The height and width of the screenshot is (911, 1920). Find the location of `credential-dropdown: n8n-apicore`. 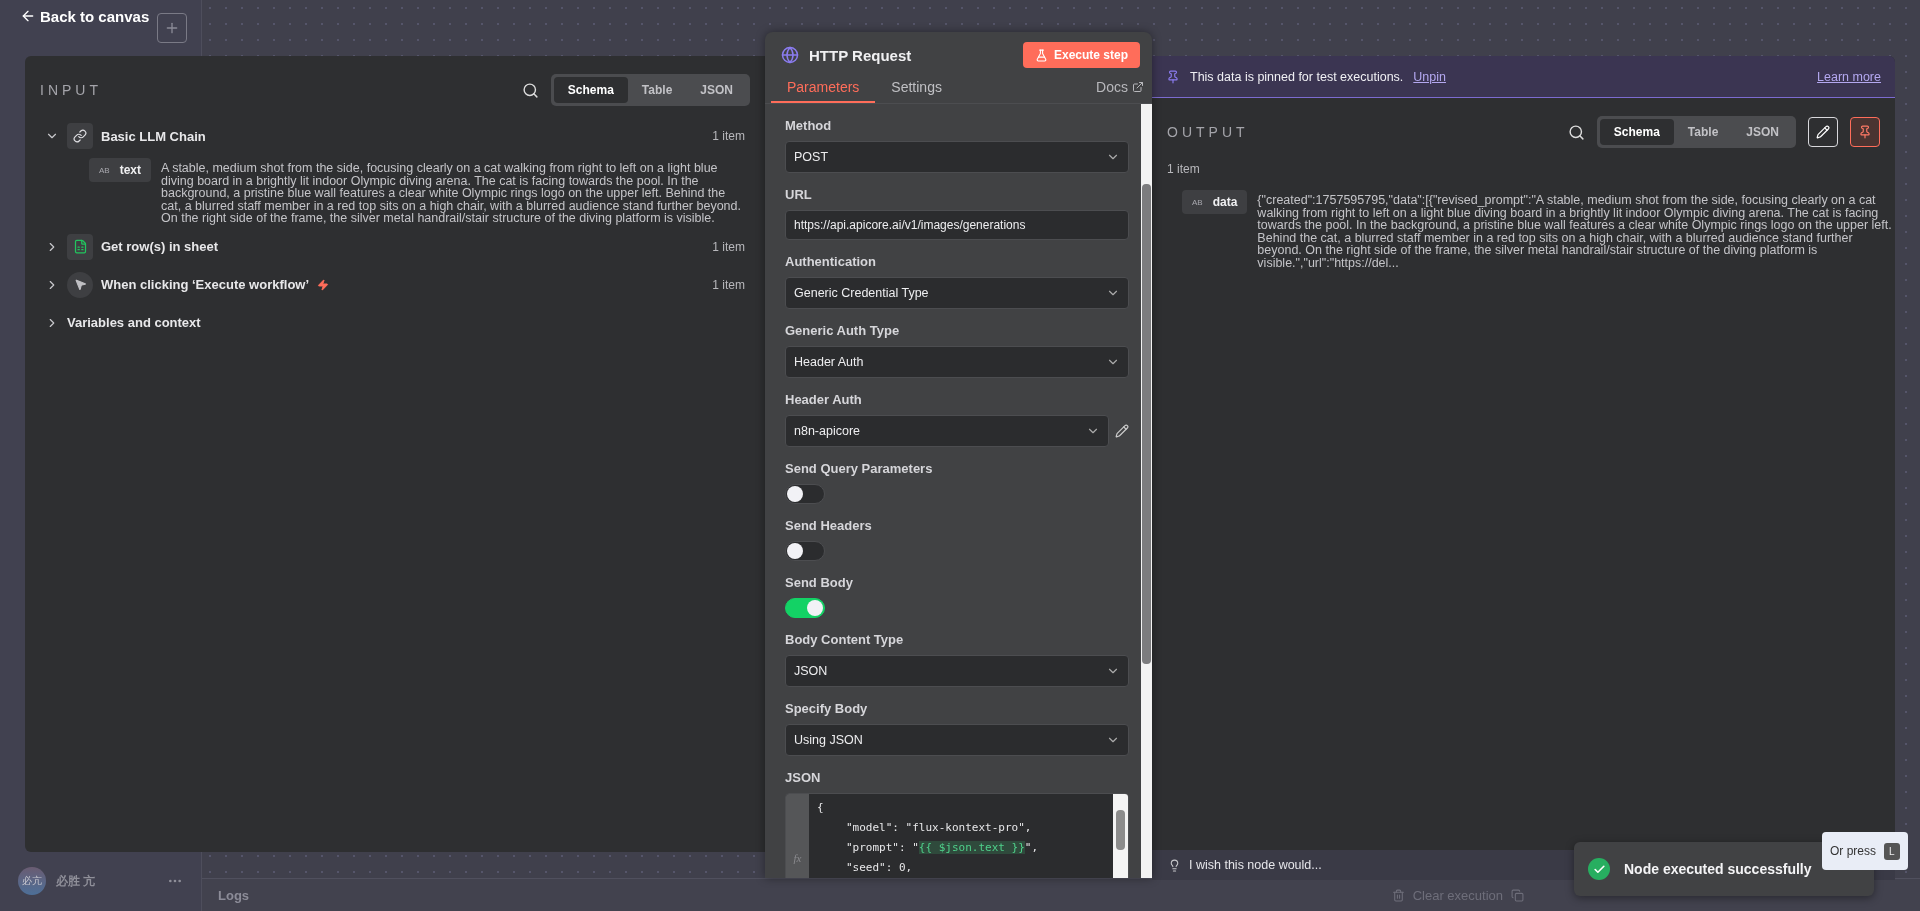

credential-dropdown: n8n-apicore is located at coordinates (947, 431).